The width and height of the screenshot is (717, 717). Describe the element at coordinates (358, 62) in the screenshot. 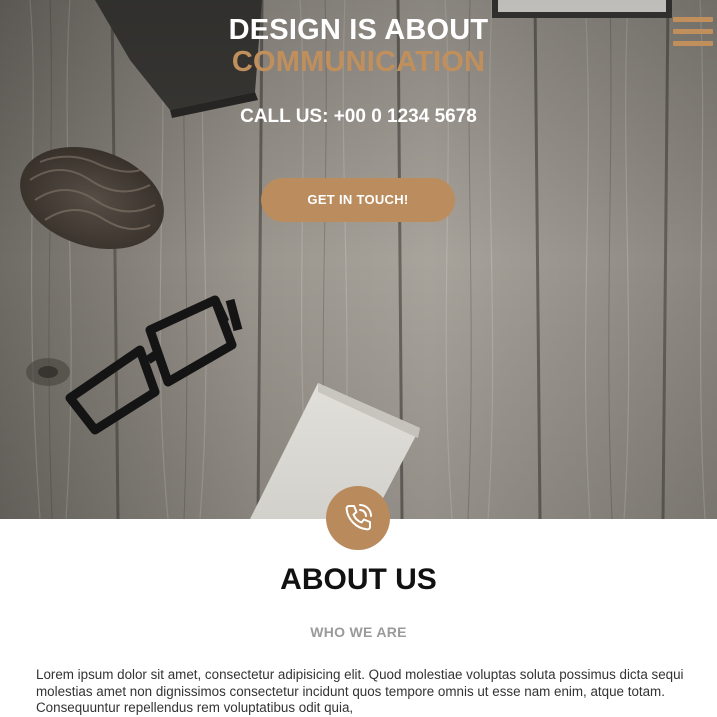

I see `hero-title-line2: COMMUNICATION` at that location.